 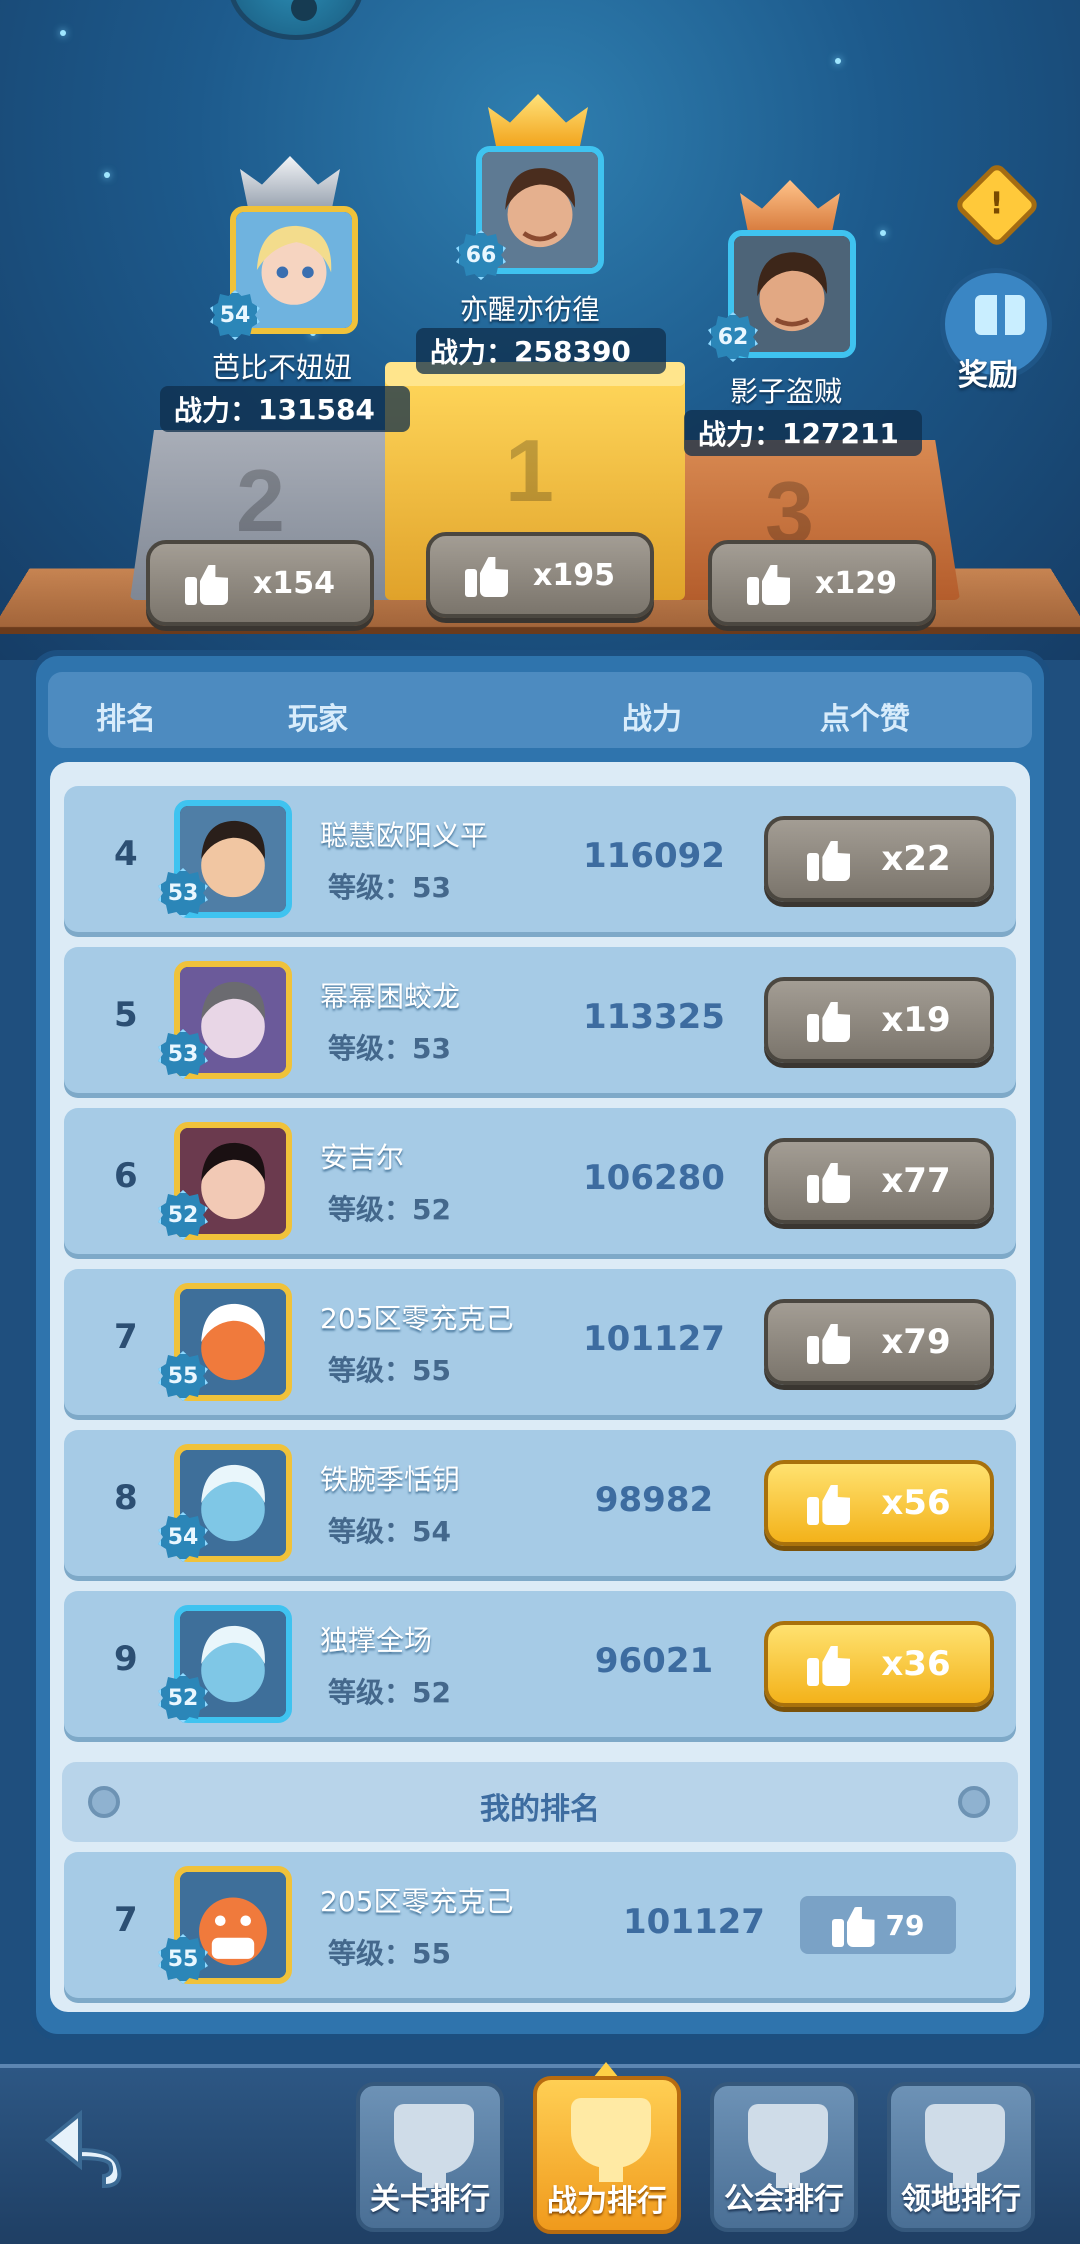 What do you see at coordinates (540, 1503) in the screenshot?
I see `table-row: 8 54 铁腕季恬钥等级：54 98982 x56` at bounding box center [540, 1503].